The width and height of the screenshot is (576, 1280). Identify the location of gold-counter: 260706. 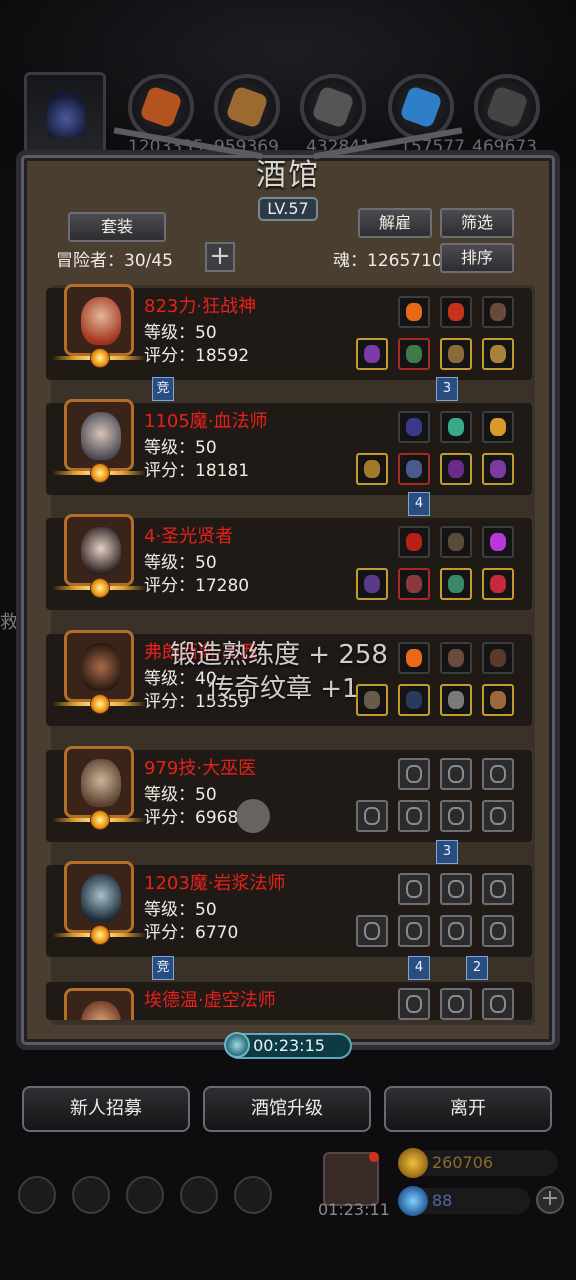
(478, 1163).